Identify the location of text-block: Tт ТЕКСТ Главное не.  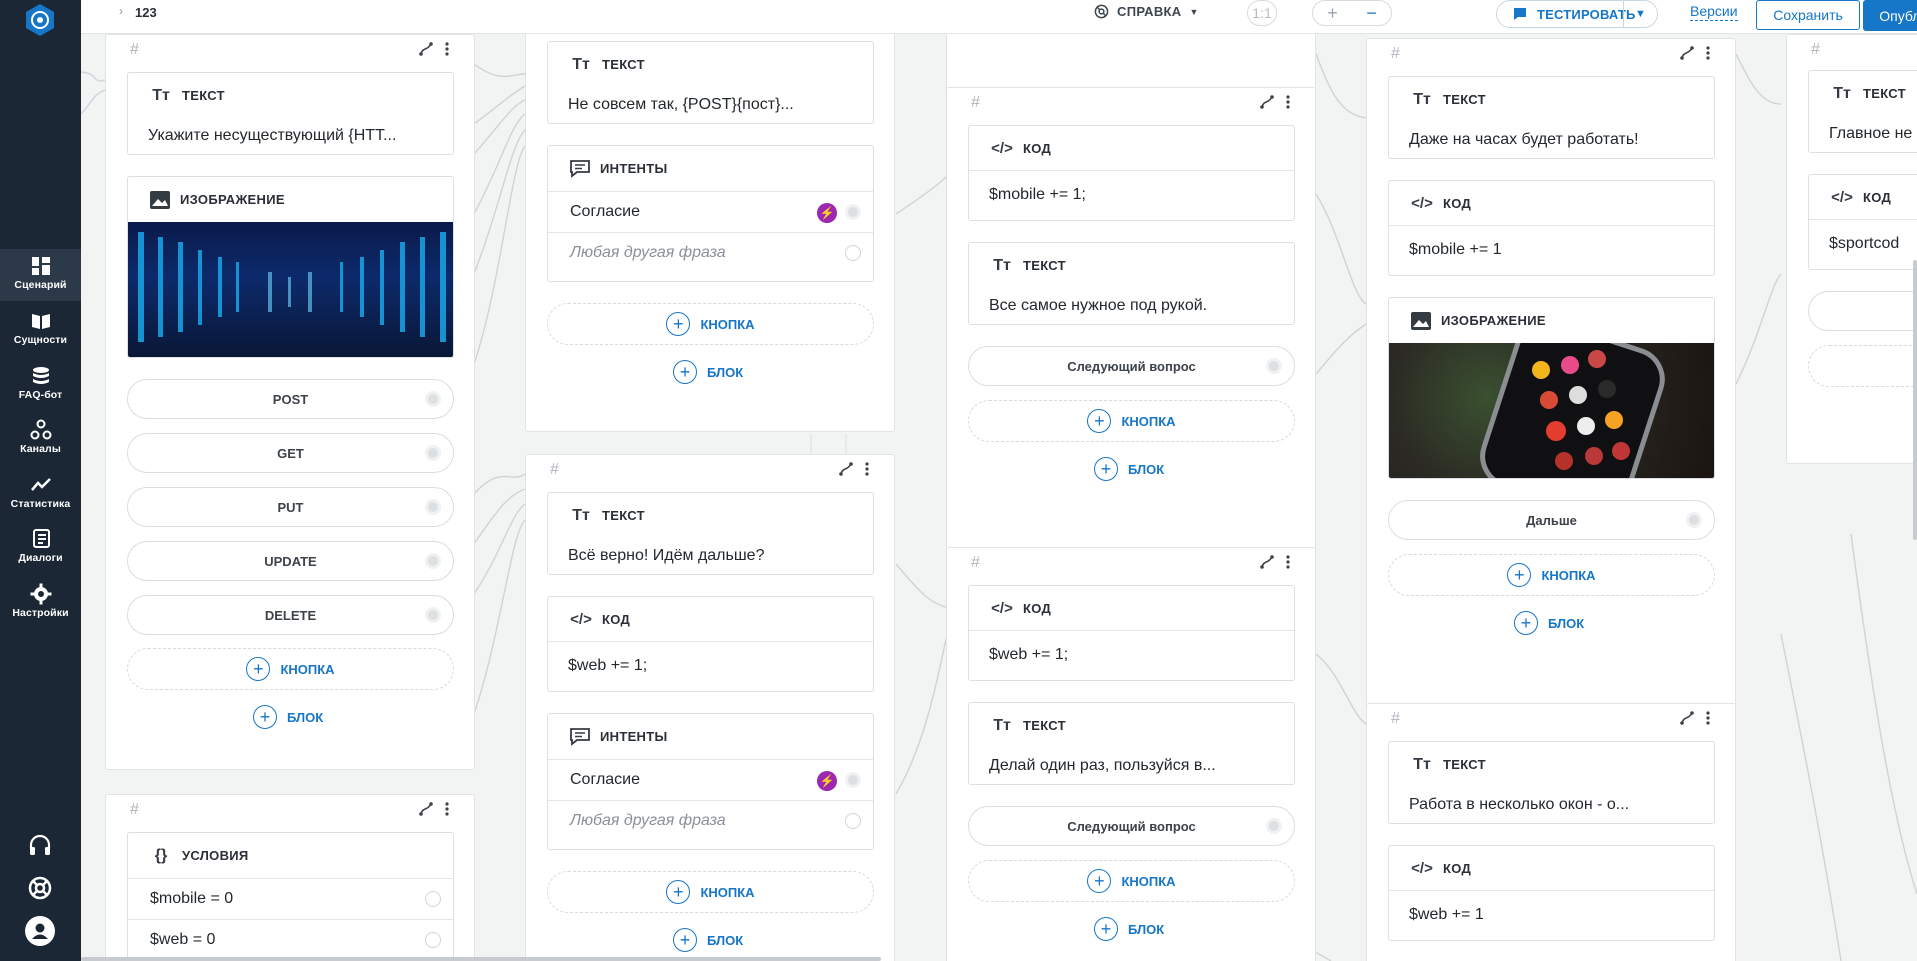
(1862, 111).